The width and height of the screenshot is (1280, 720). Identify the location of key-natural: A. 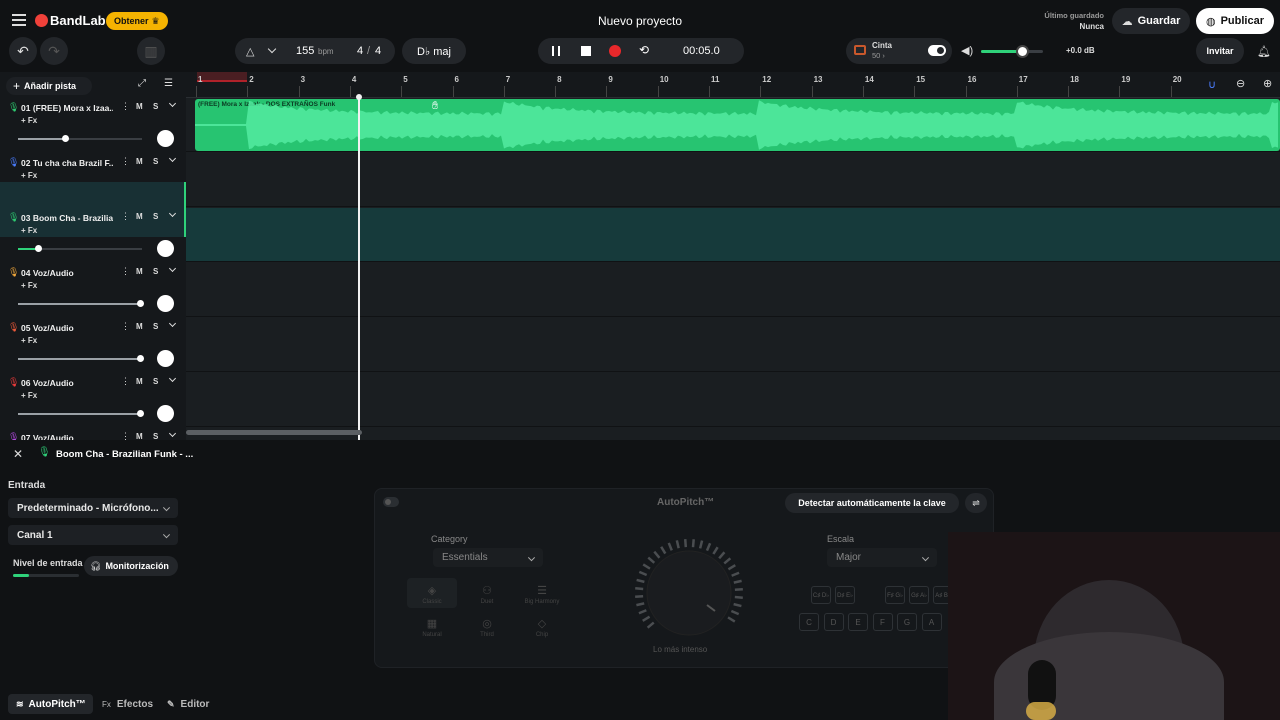
(931, 622).